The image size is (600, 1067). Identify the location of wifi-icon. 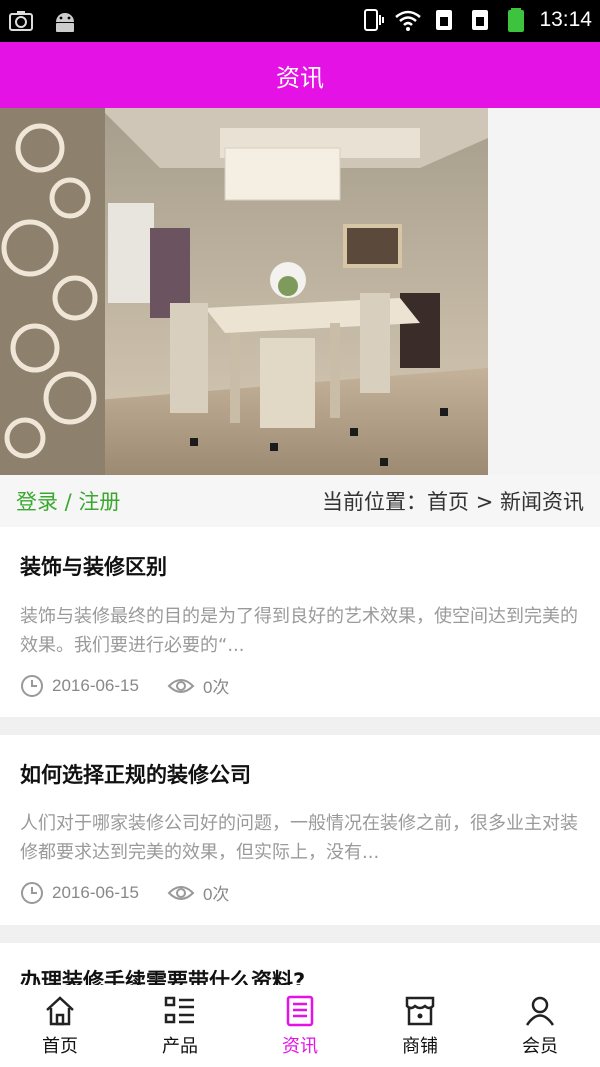
(408, 20).